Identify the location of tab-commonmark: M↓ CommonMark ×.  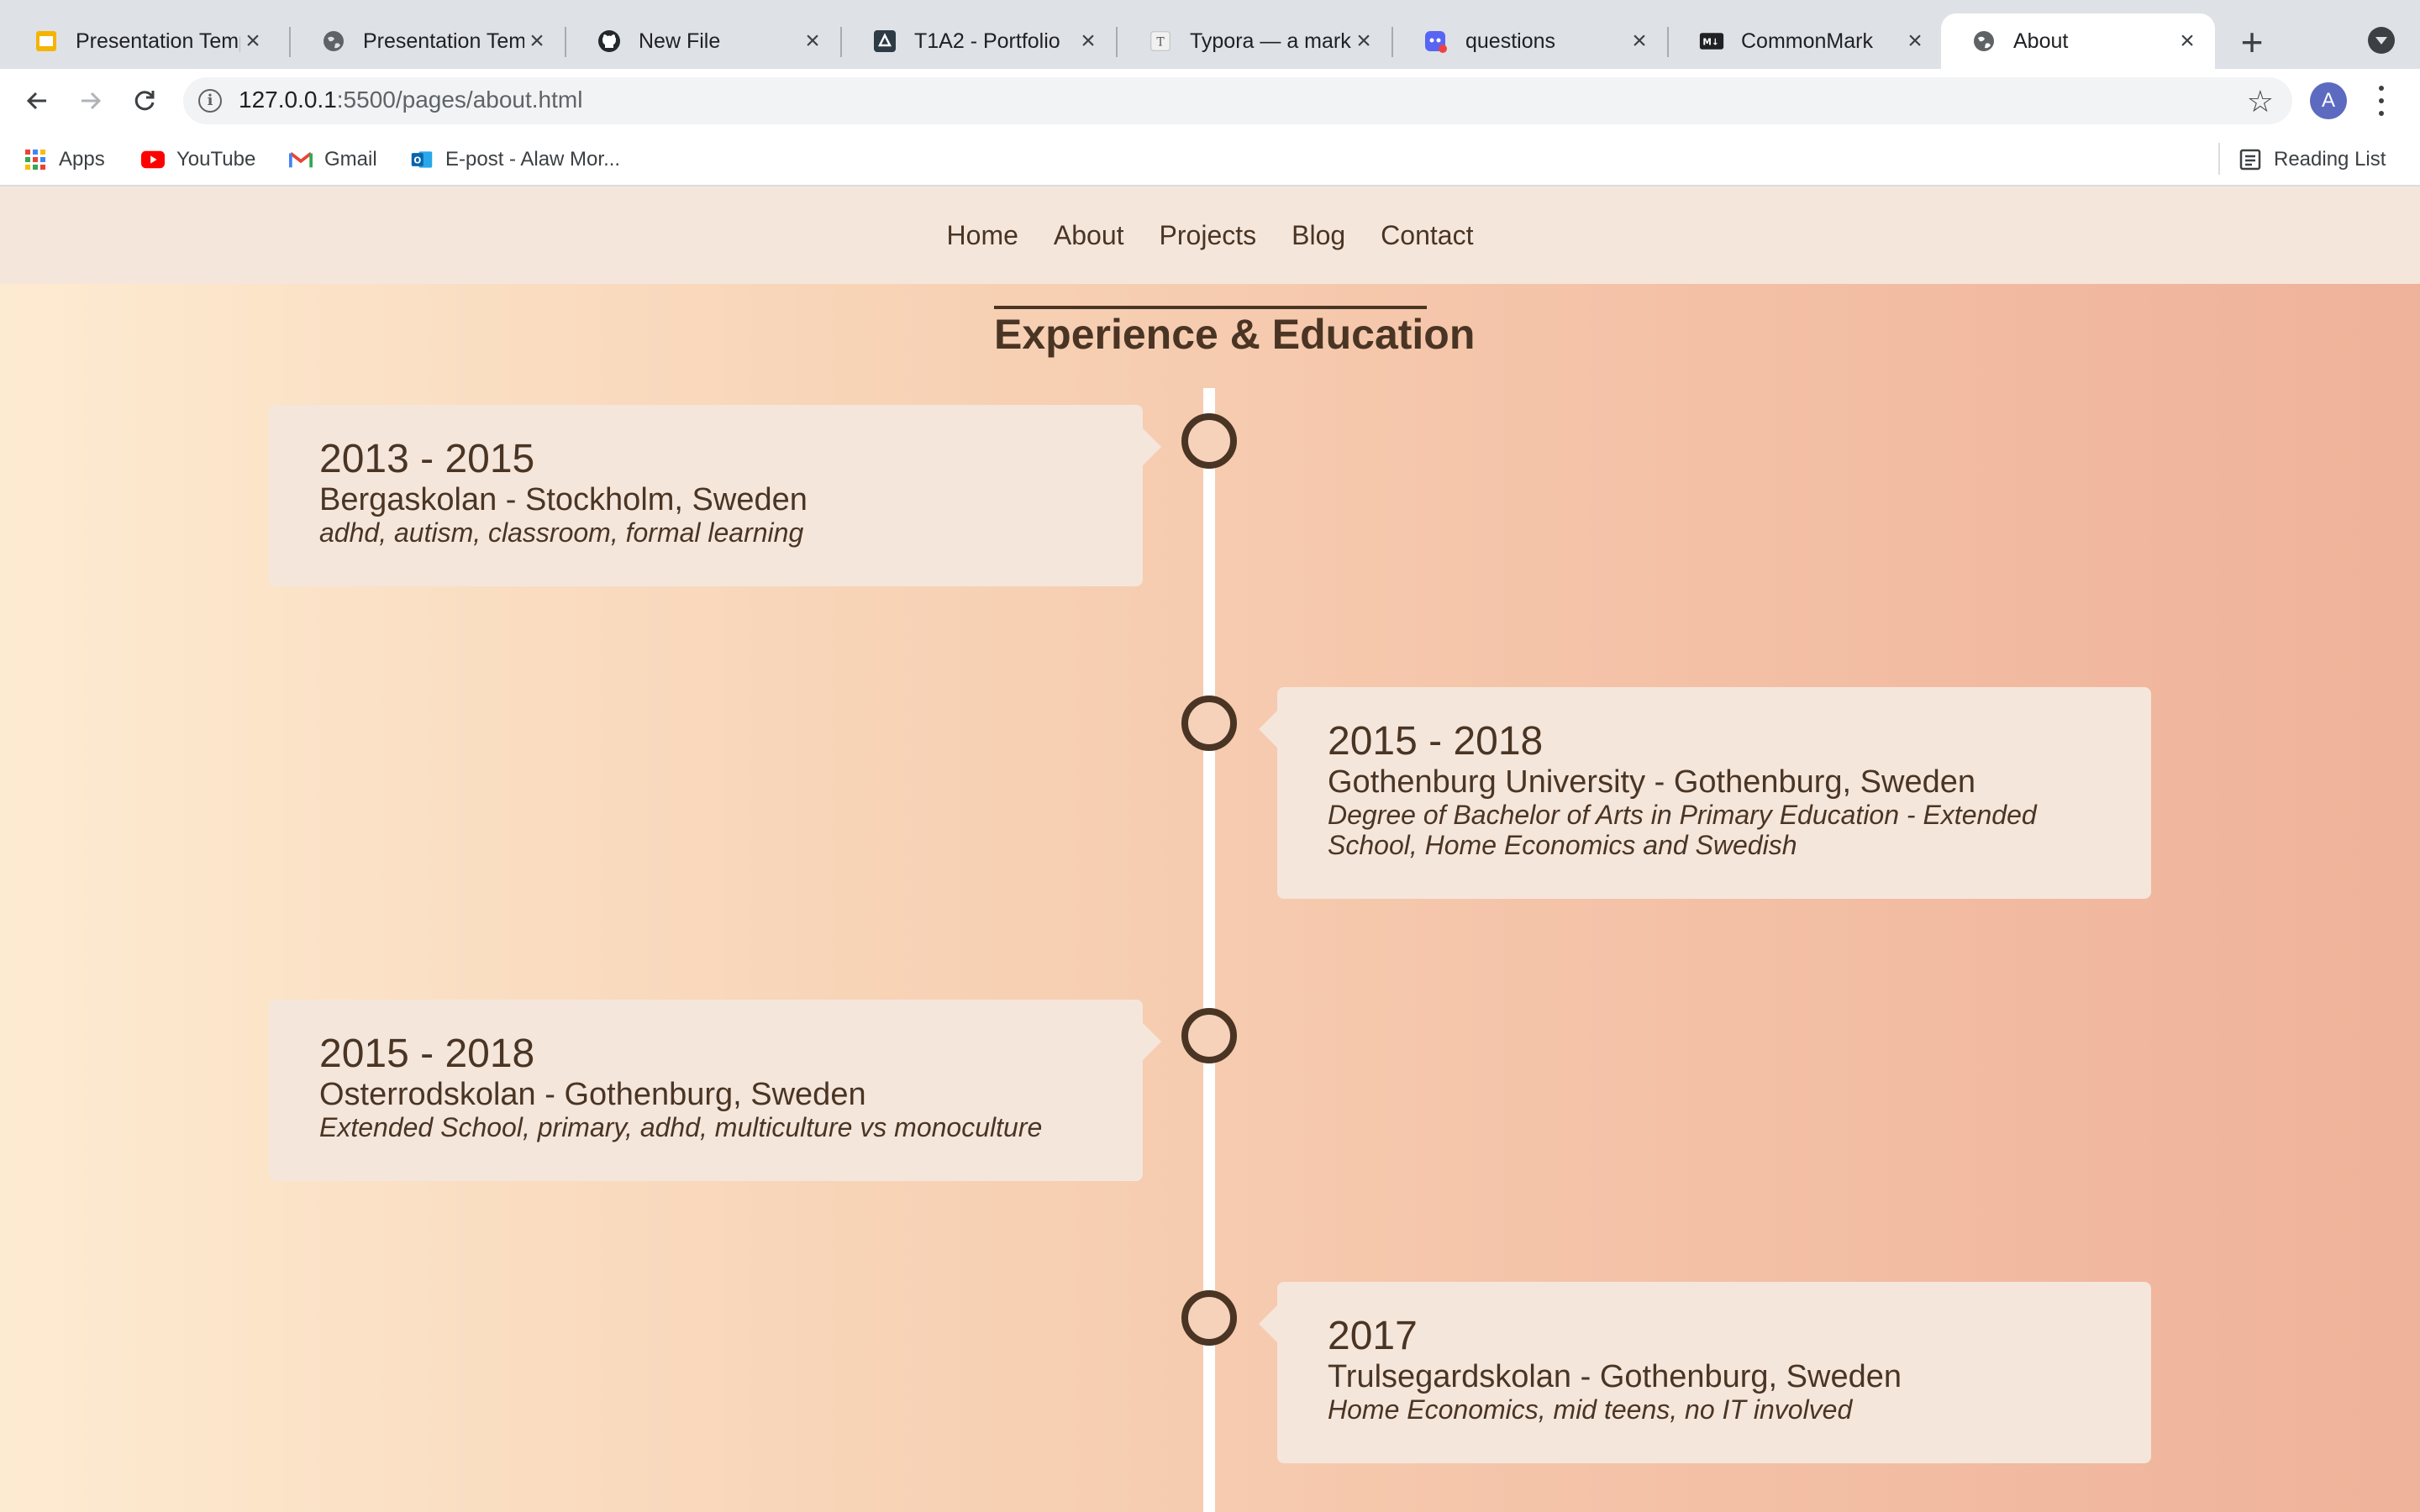
(1806, 41).